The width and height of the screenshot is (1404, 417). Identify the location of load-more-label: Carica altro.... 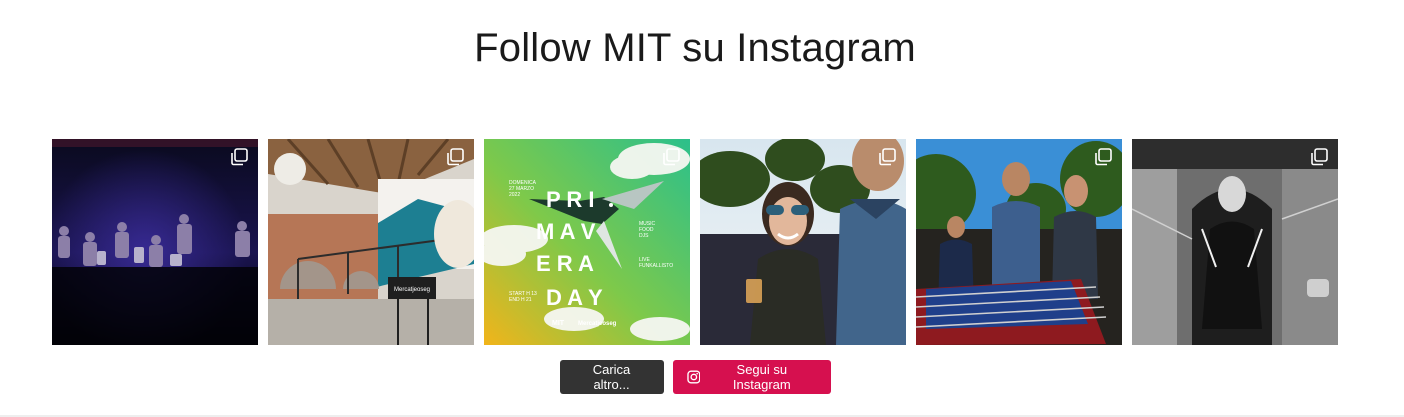
(611, 377).